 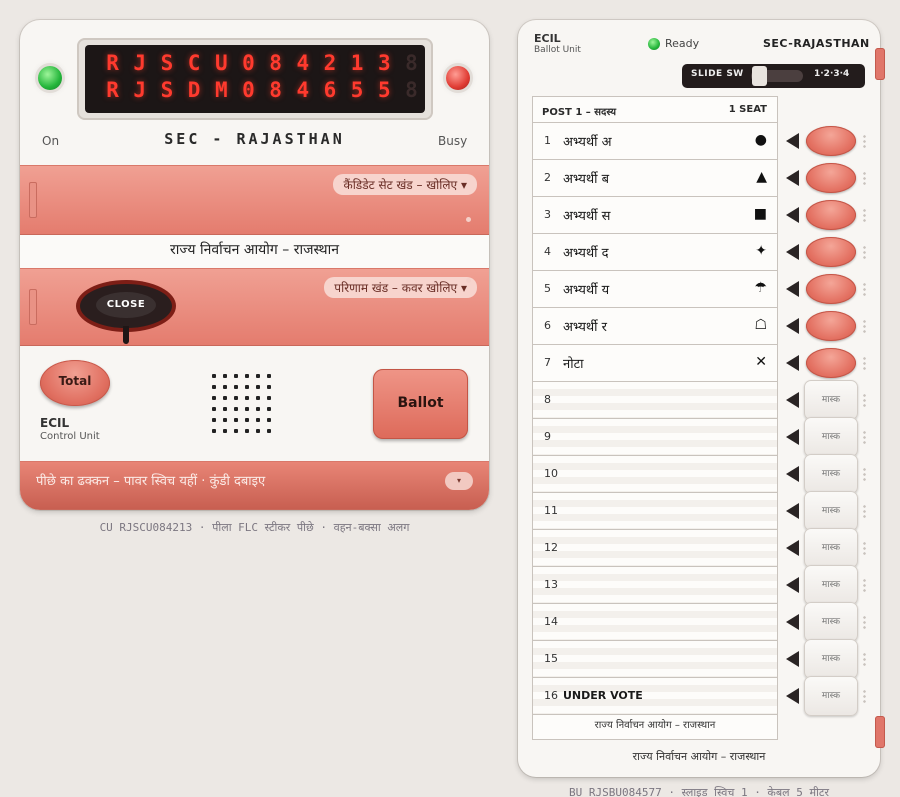 What do you see at coordinates (194, 90) in the screenshot?
I see `display-digit: D` at bounding box center [194, 90].